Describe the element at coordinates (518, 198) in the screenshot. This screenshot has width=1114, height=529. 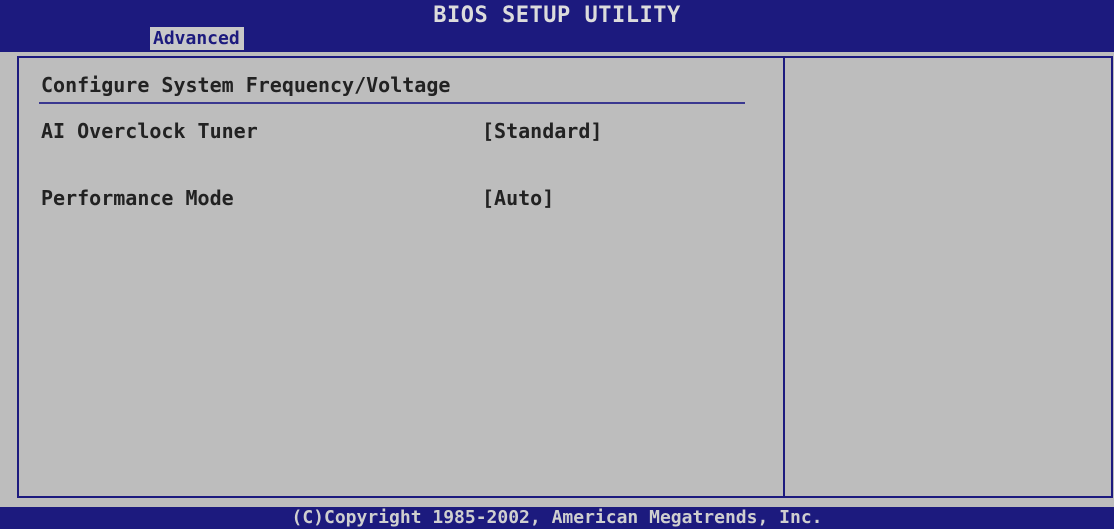
I see `setting-value: [Auto]` at that location.